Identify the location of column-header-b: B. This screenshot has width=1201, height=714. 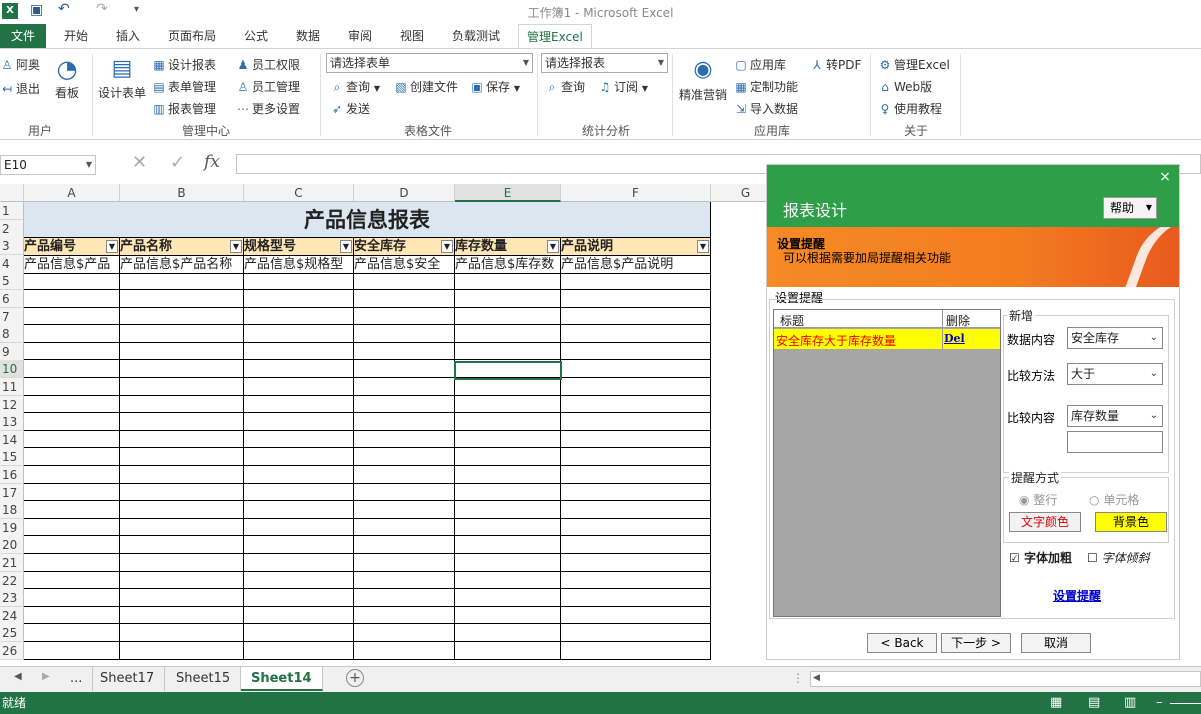
(182, 193).